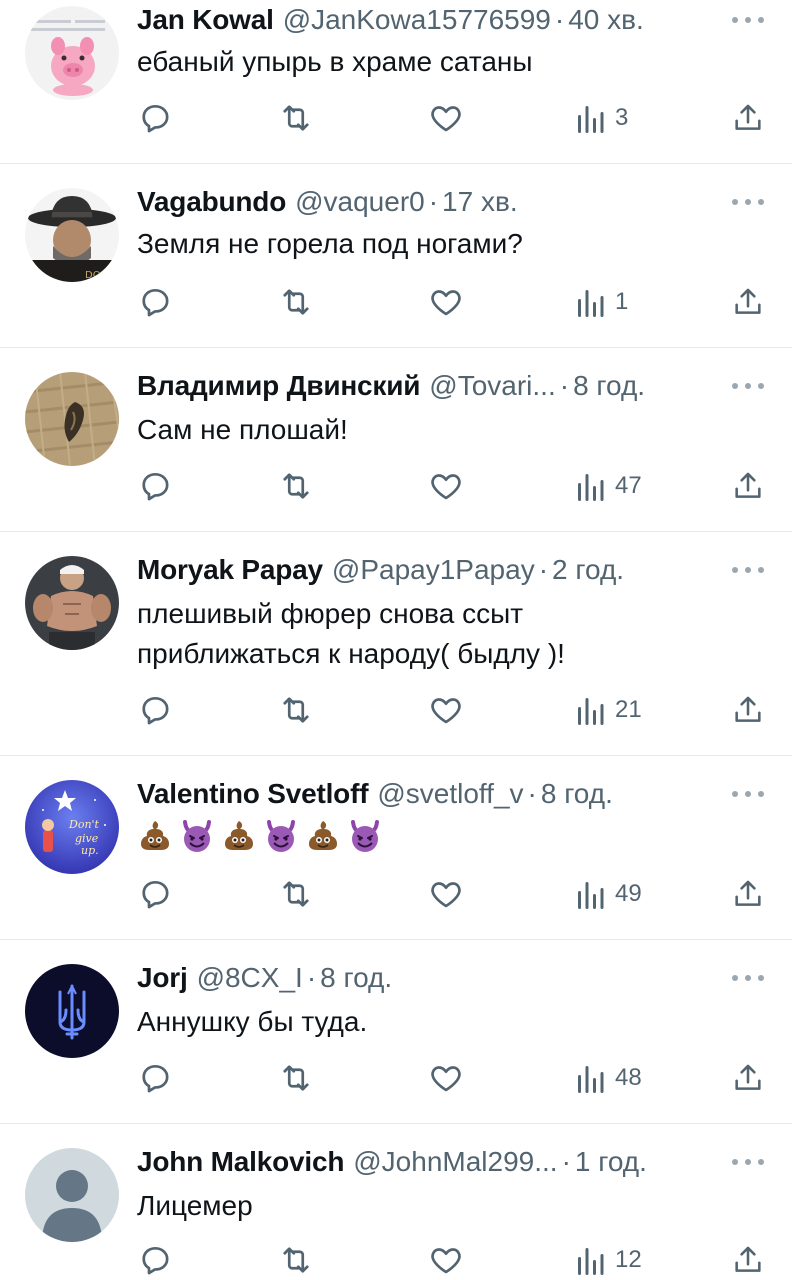 This screenshot has width=792, height=1280. Describe the element at coordinates (480, 202) in the screenshot. I see `timestamp: 17 хв.` at that location.